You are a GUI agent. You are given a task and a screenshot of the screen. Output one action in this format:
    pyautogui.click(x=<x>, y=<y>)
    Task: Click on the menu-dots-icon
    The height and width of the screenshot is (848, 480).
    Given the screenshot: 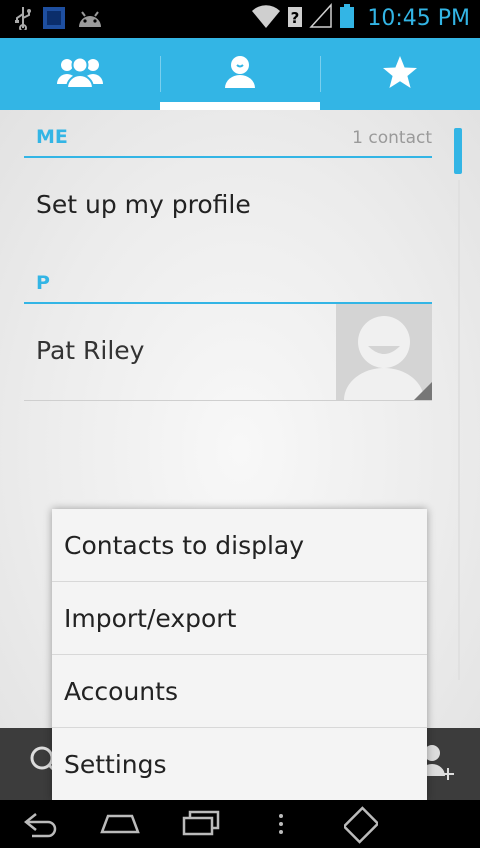 What is the action you would take?
    pyautogui.click(x=281, y=826)
    